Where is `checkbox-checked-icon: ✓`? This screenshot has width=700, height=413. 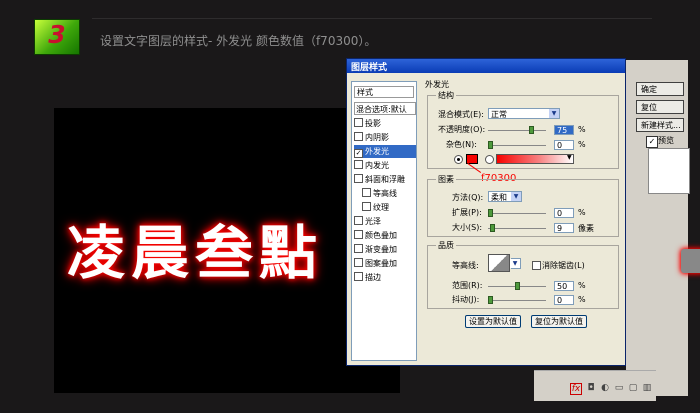 checkbox-checked-icon: ✓ is located at coordinates (358, 153).